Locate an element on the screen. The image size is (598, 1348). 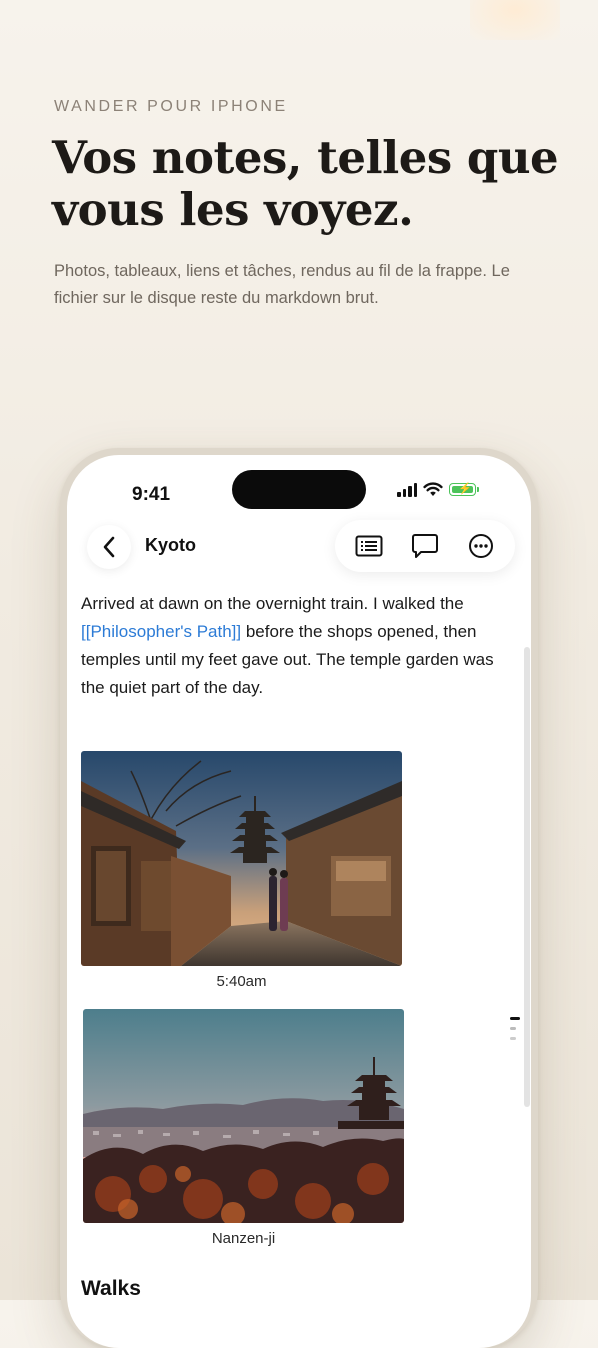
section-heading: Walks is located at coordinates (111, 1288).